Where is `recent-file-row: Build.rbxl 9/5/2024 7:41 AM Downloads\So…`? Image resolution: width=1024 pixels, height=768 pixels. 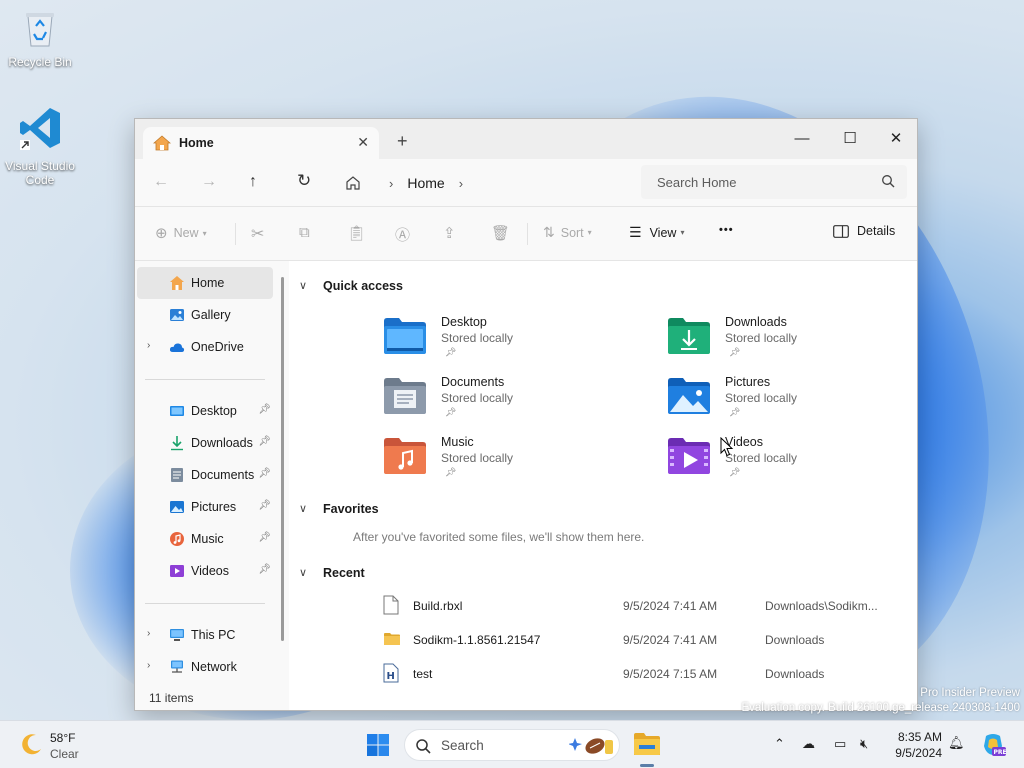
recent-file-row: Build.rbxl 9/5/2024 7:41 AM Downloads\So… is located at coordinates (643, 607).